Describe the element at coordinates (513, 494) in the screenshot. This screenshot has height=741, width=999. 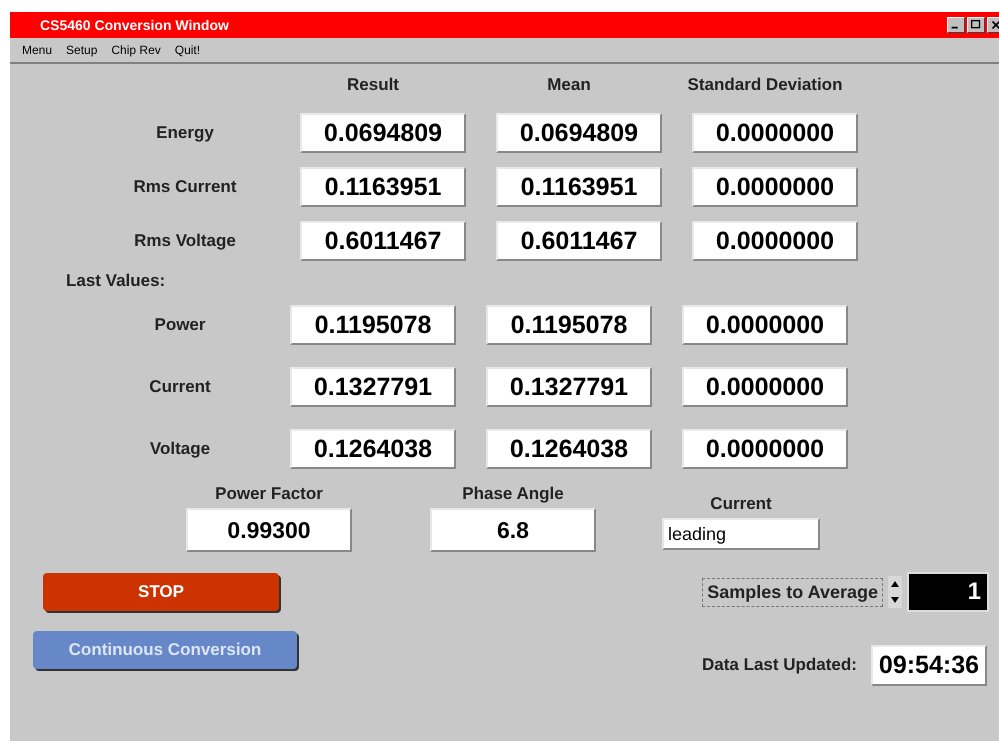
I see `indicator-label: Phase Angle` at that location.